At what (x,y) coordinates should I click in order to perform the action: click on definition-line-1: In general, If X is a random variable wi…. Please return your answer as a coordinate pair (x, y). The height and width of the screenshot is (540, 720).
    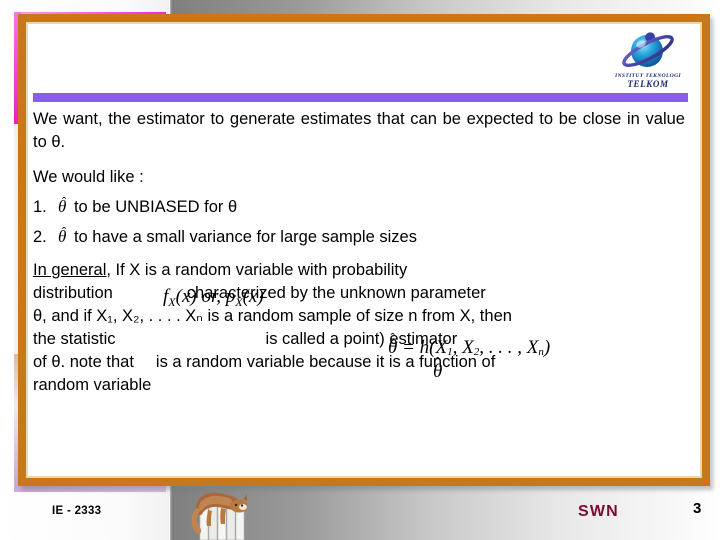
    Looking at the image, I should click on (359, 270).